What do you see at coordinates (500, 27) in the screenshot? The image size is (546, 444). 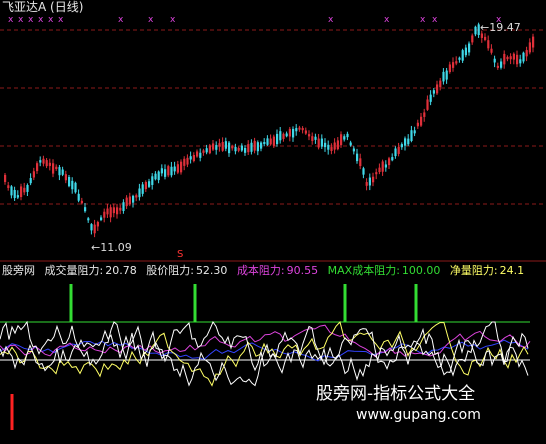 I see `high-price-label: ←19.47` at bounding box center [500, 27].